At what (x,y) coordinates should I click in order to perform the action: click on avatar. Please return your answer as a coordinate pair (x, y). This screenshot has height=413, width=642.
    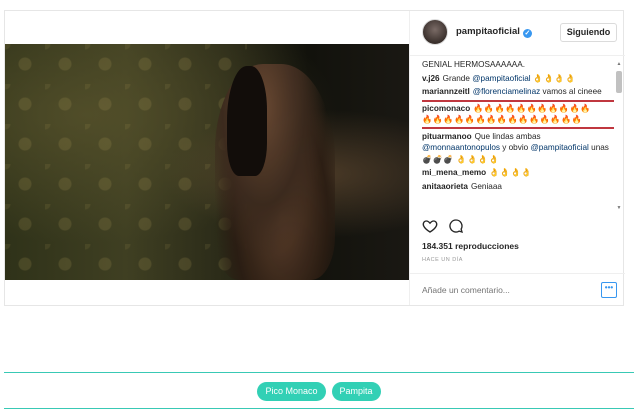
    Looking at the image, I should click on (435, 32).